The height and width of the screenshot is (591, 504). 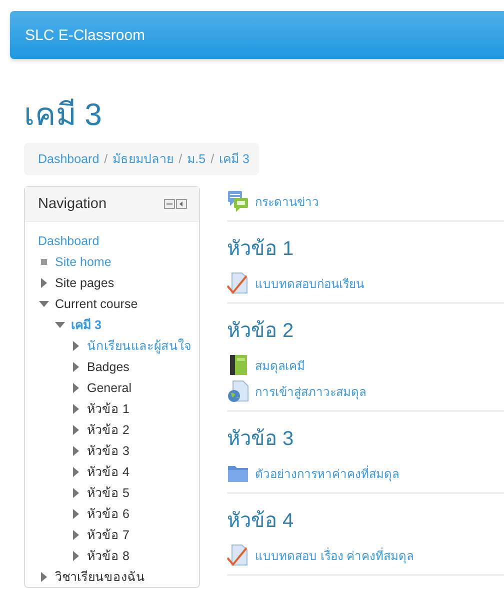 I want to click on block-controls-icon, so click(x=175, y=204).